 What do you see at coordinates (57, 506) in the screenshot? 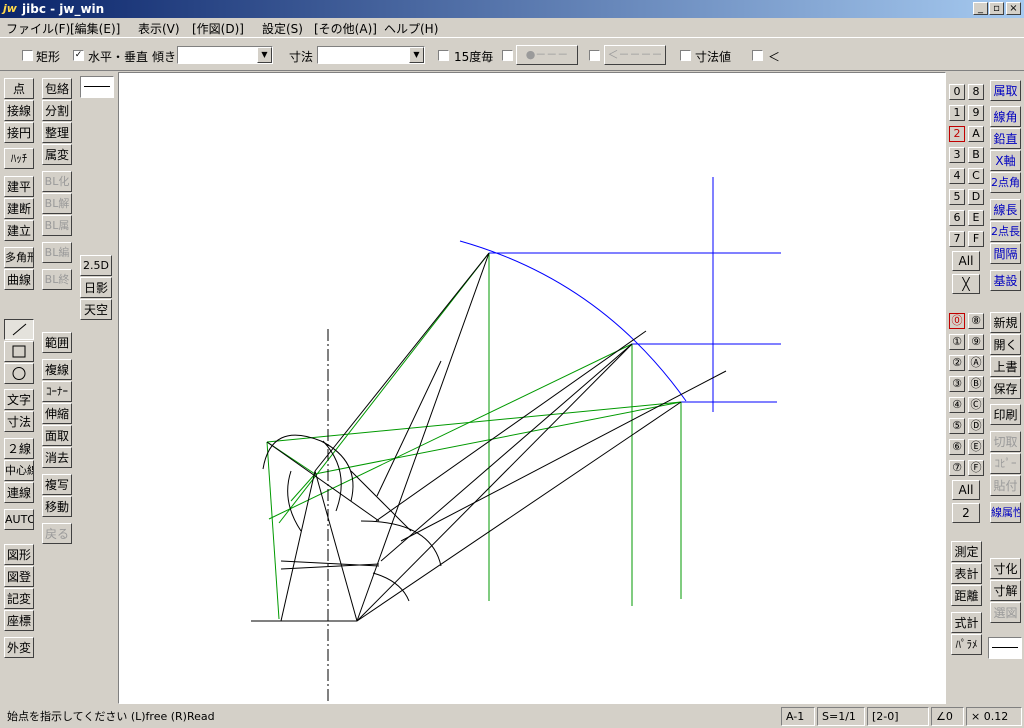
I see `tool-move: 移動` at bounding box center [57, 506].